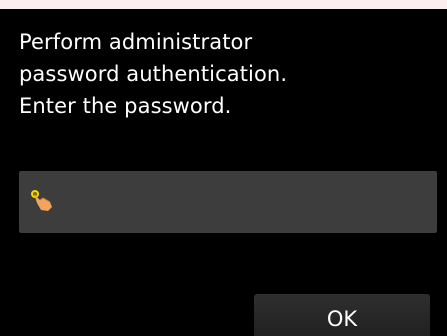 This screenshot has width=447, height=336. I want to click on ok-button: OK, so click(342, 315).